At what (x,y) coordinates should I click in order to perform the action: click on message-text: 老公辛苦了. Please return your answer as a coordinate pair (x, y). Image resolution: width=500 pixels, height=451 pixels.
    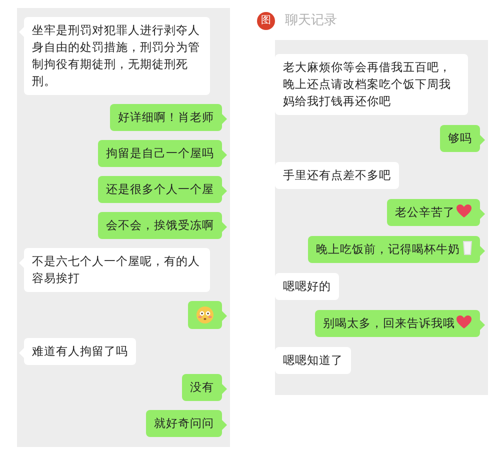
    Looking at the image, I should click on (425, 212).